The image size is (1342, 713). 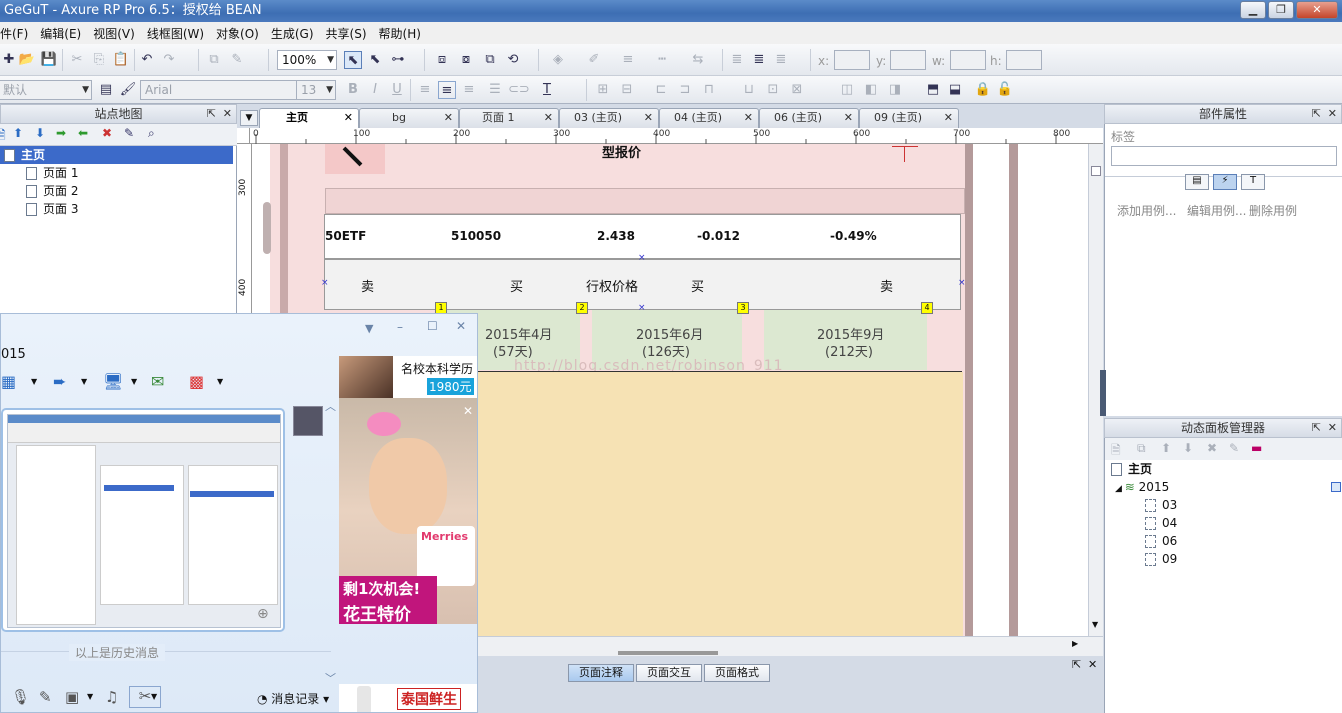 What do you see at coordinates (790, 646) in the screenshot?
I see `horizontal-scrollbar: ▶` at bounding box center [790, 646].